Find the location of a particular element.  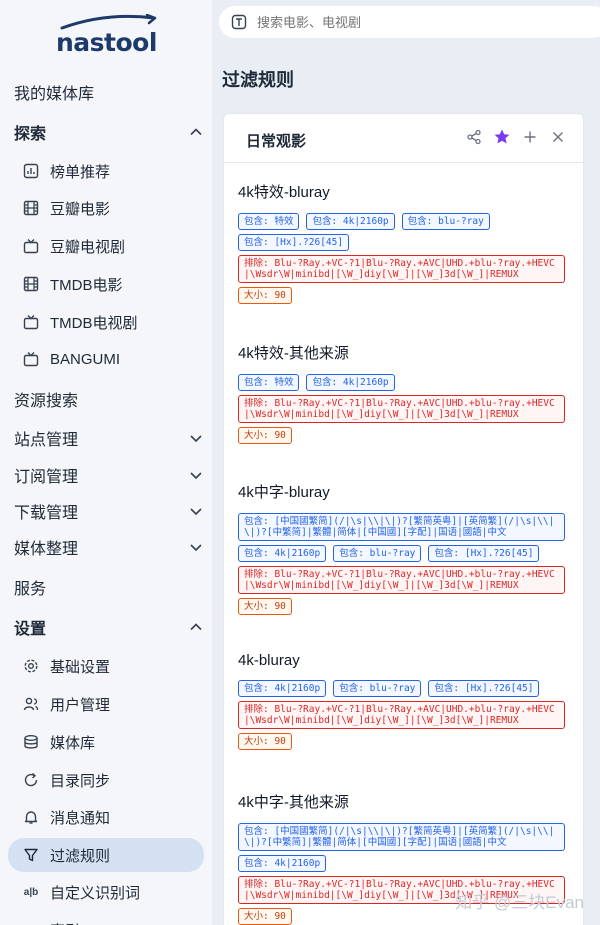

search-input is located at coordinates (407, 22).